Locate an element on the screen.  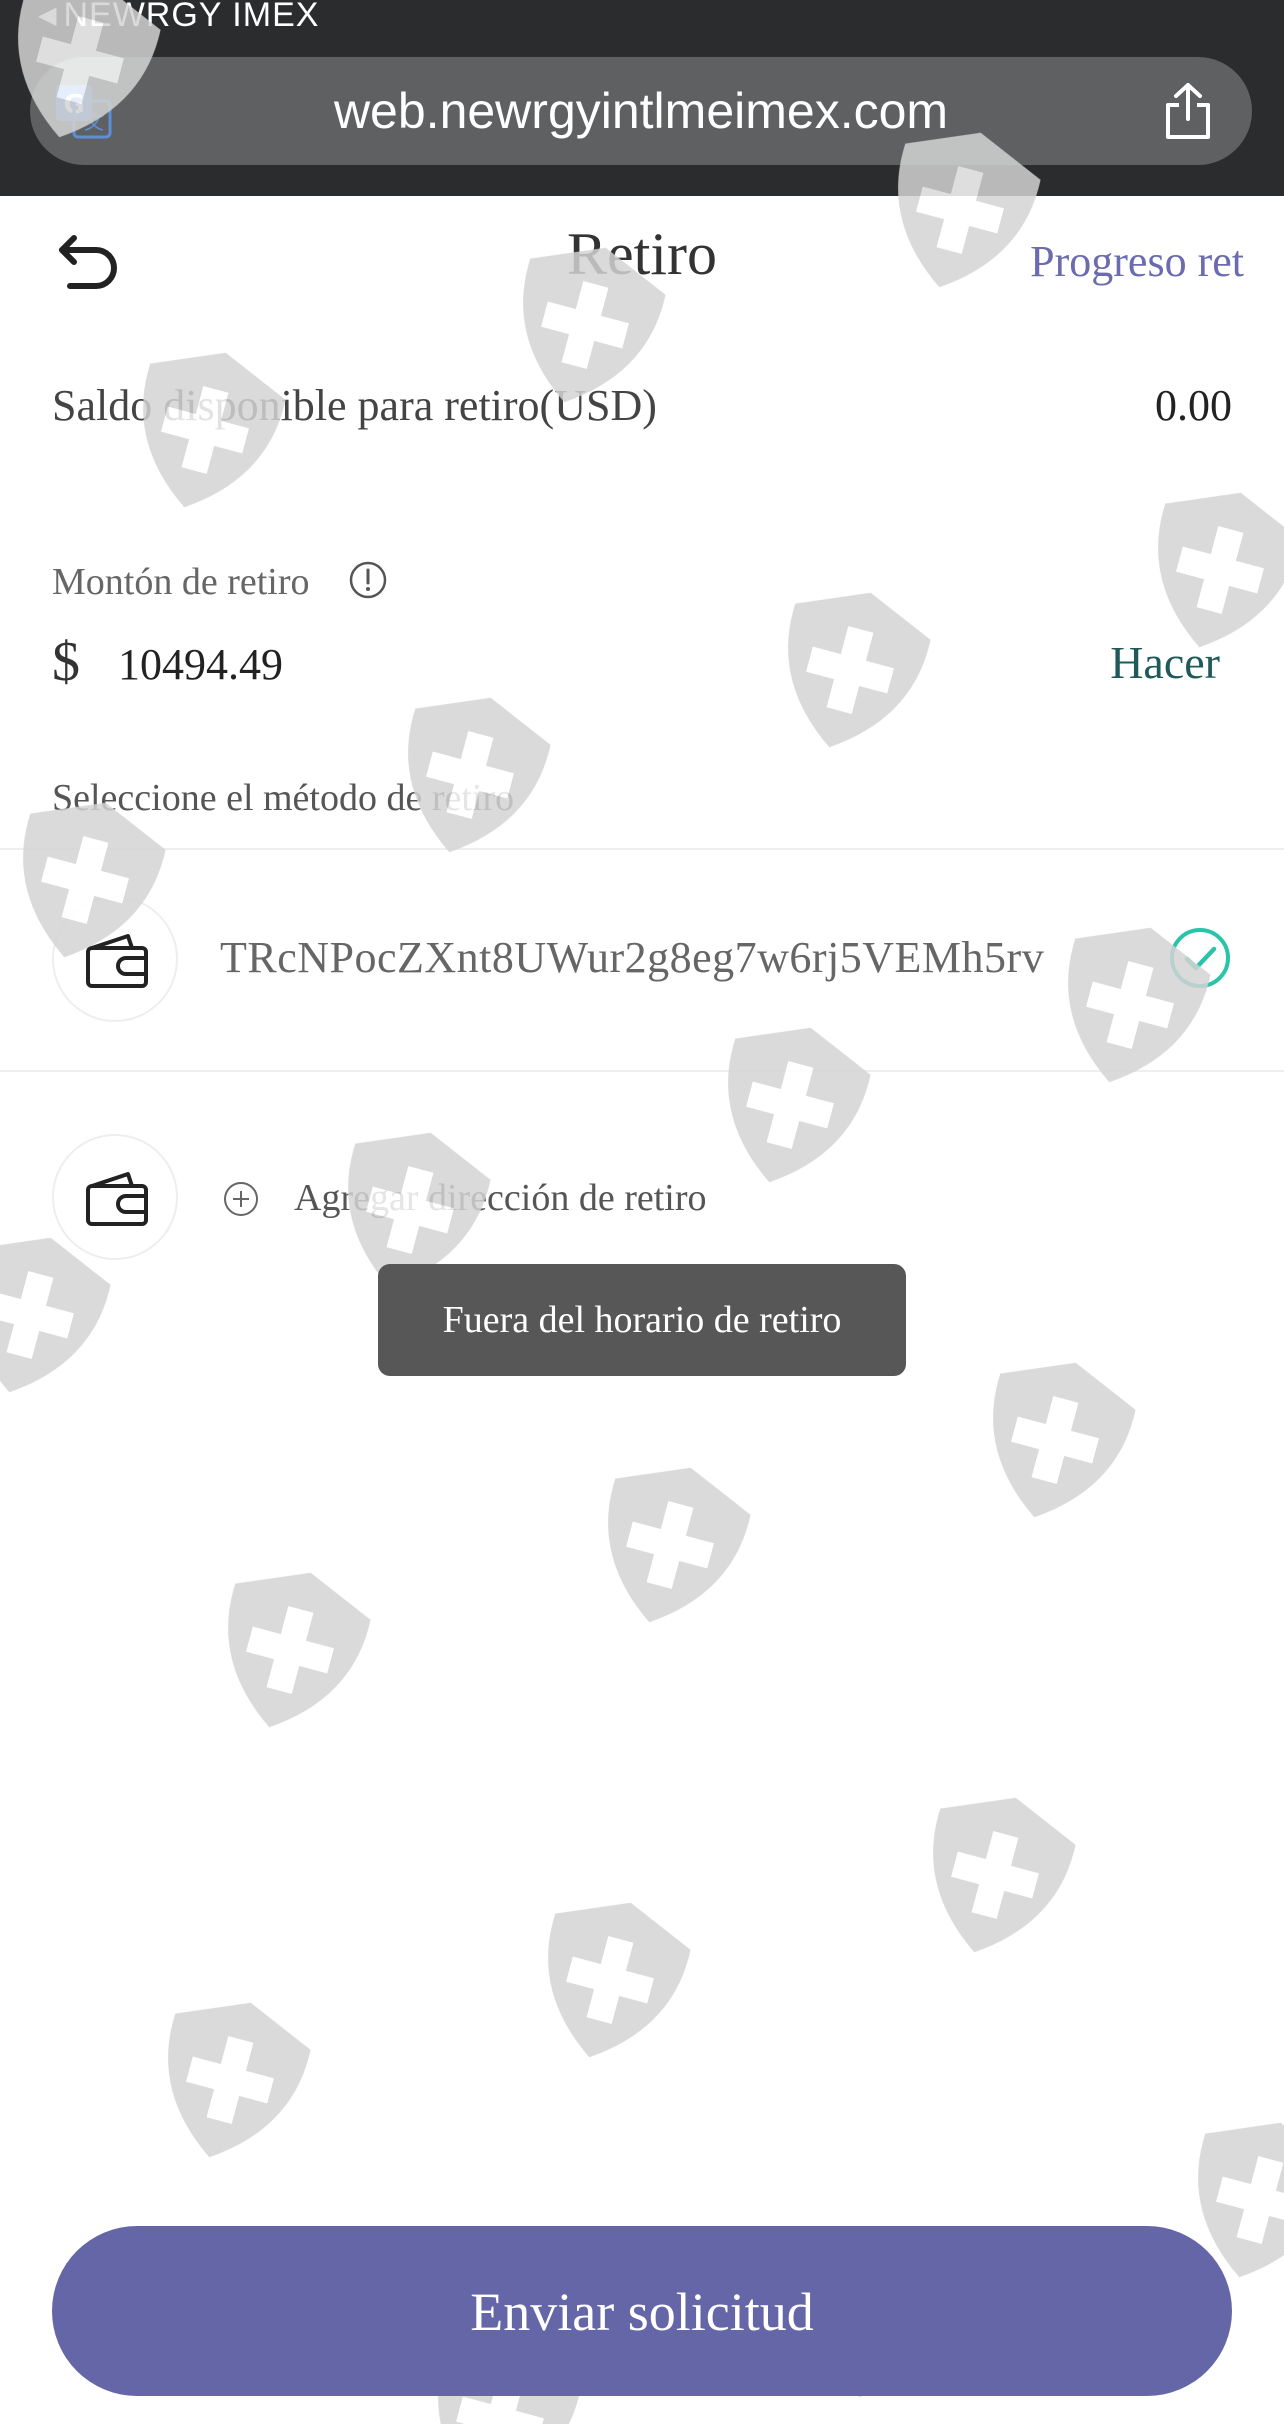
withdraw-all-button: Hacer is located at coordinates (1165, 662).